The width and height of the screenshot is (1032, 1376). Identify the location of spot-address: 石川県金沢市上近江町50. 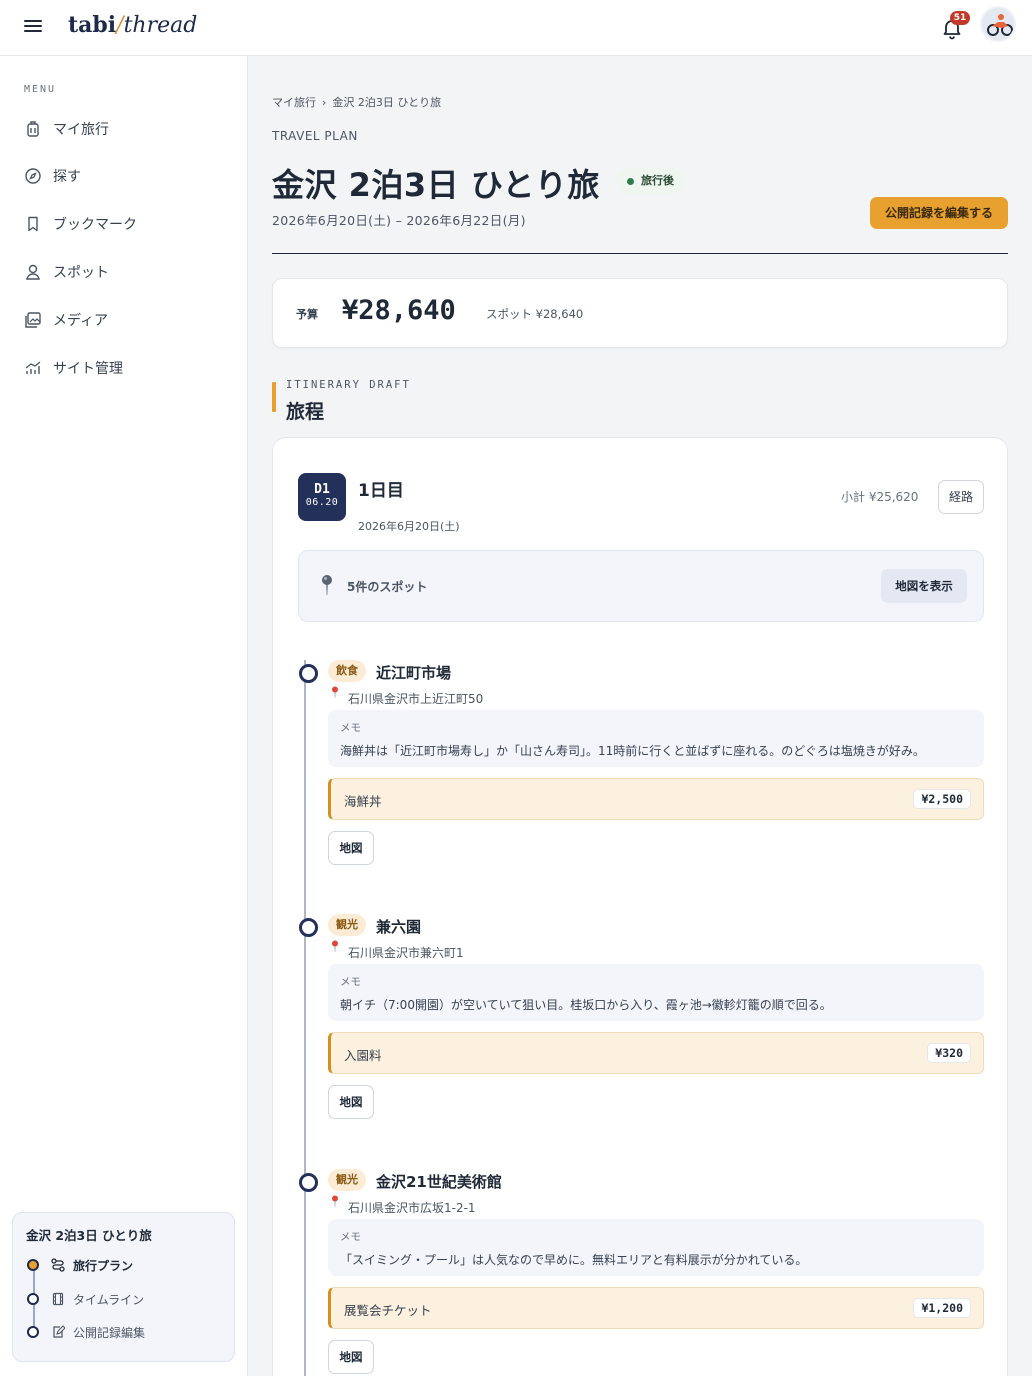
(416, 699).